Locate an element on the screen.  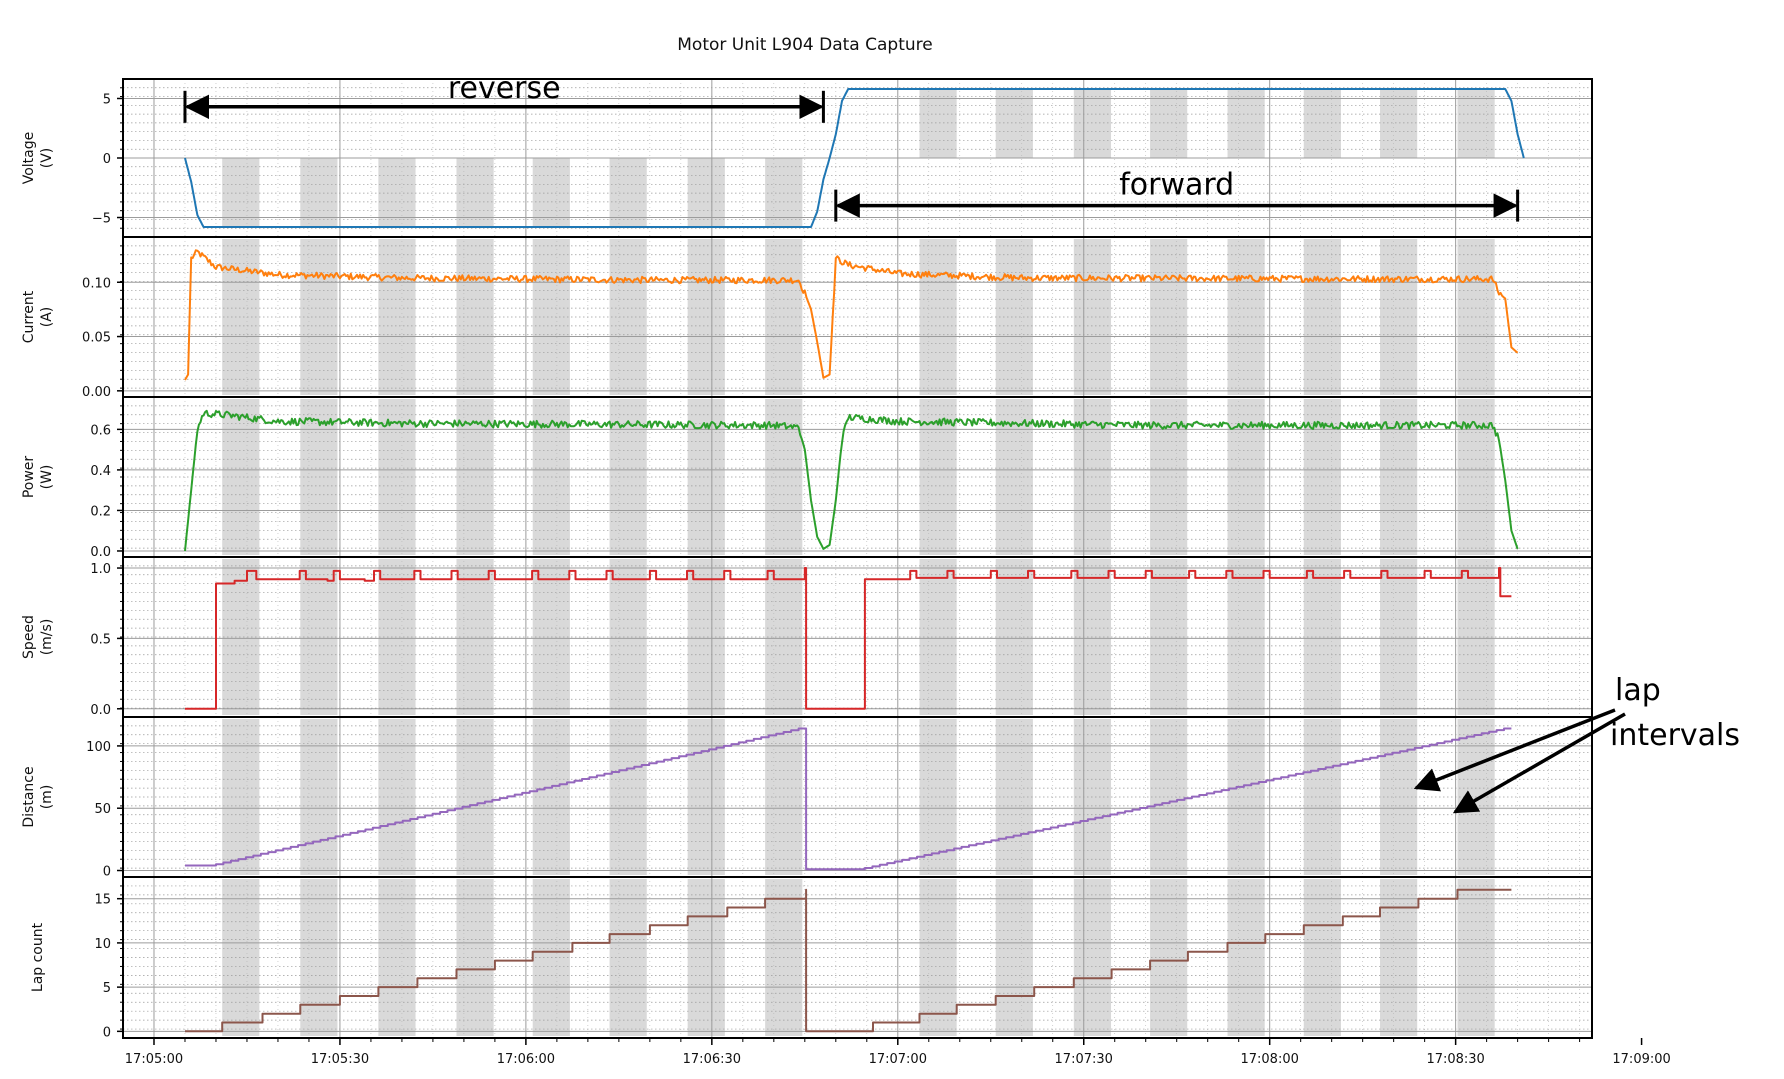
xtick-label-7: 17:08:30 is located at coordinates (1455, 1059).